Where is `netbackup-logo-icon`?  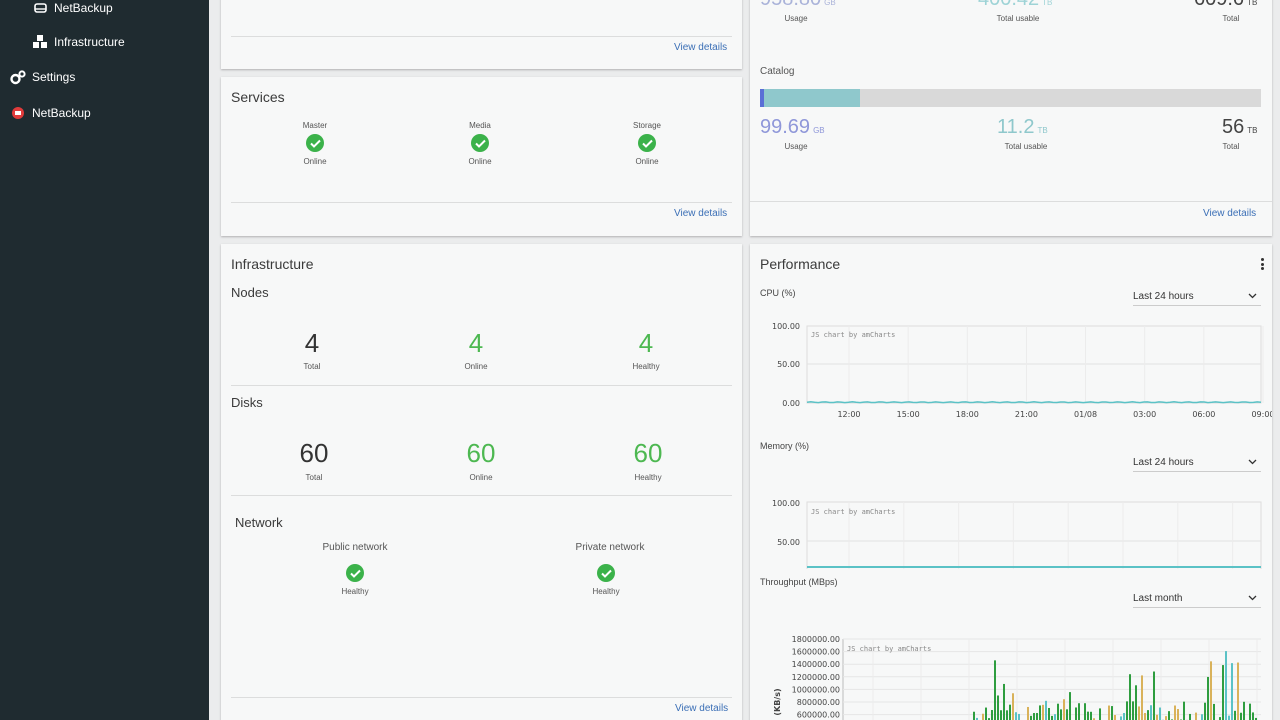 netbackup-logo-icon is located at coordinates (18, 113).